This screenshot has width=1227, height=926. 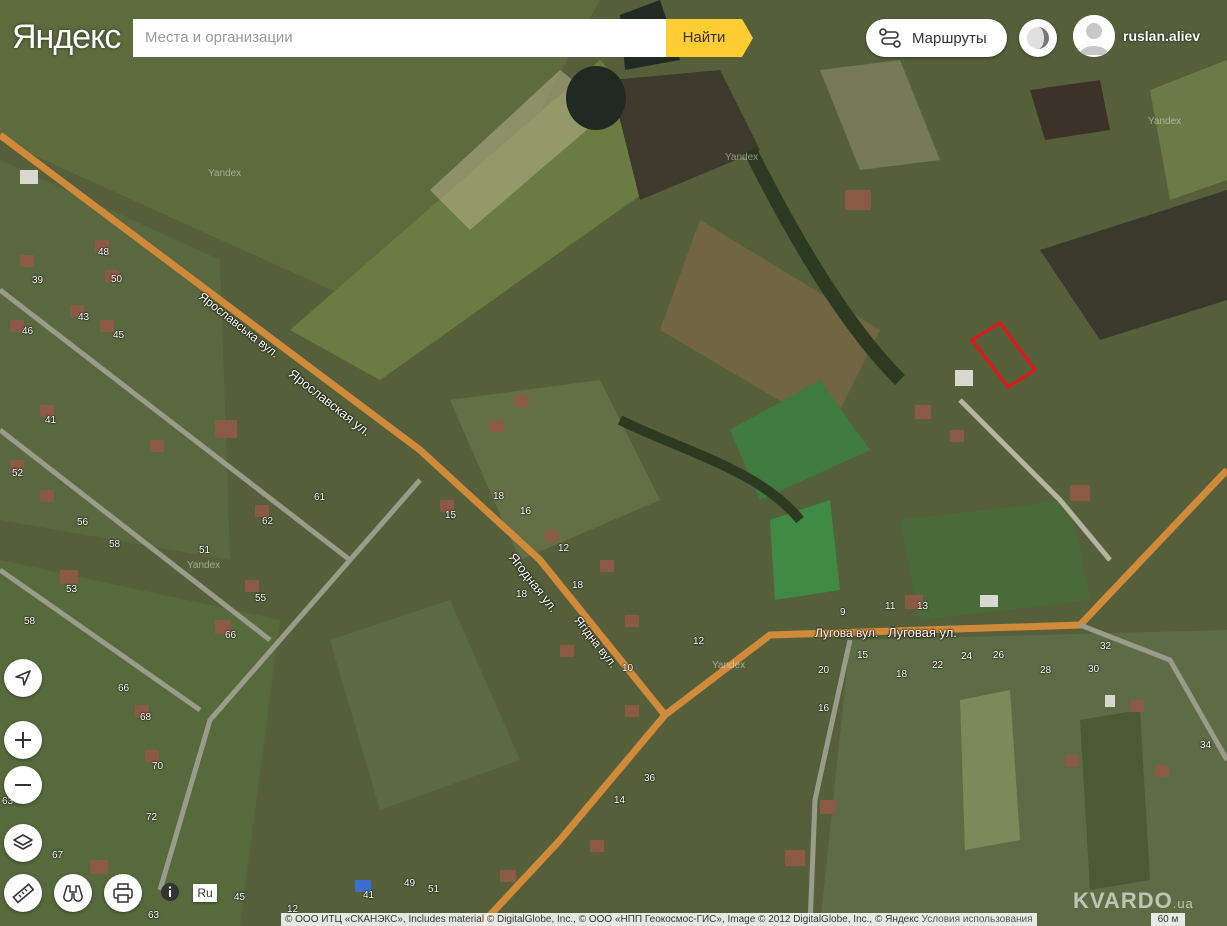 What do you see at coordinates (158, 766) in the screenshot?
I see `house-number: 70` at bounding box center [158, 766].